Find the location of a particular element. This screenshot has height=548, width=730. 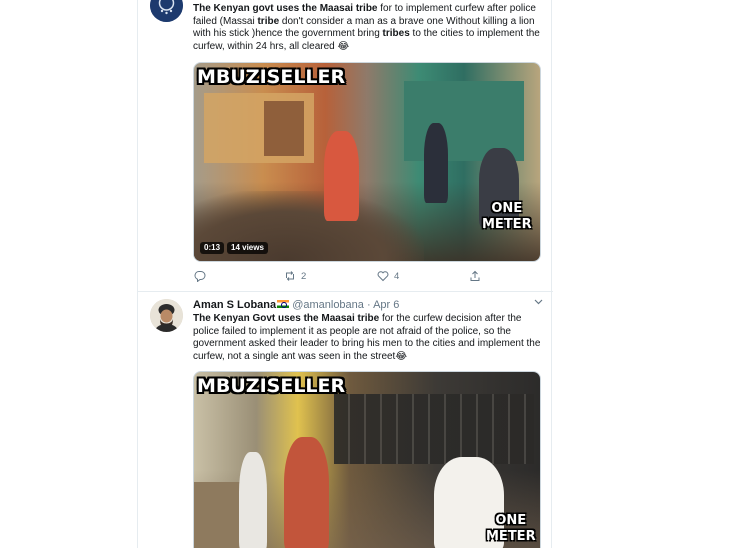

tweet-text-highlight: tribes is located at coordinates (396, 34).